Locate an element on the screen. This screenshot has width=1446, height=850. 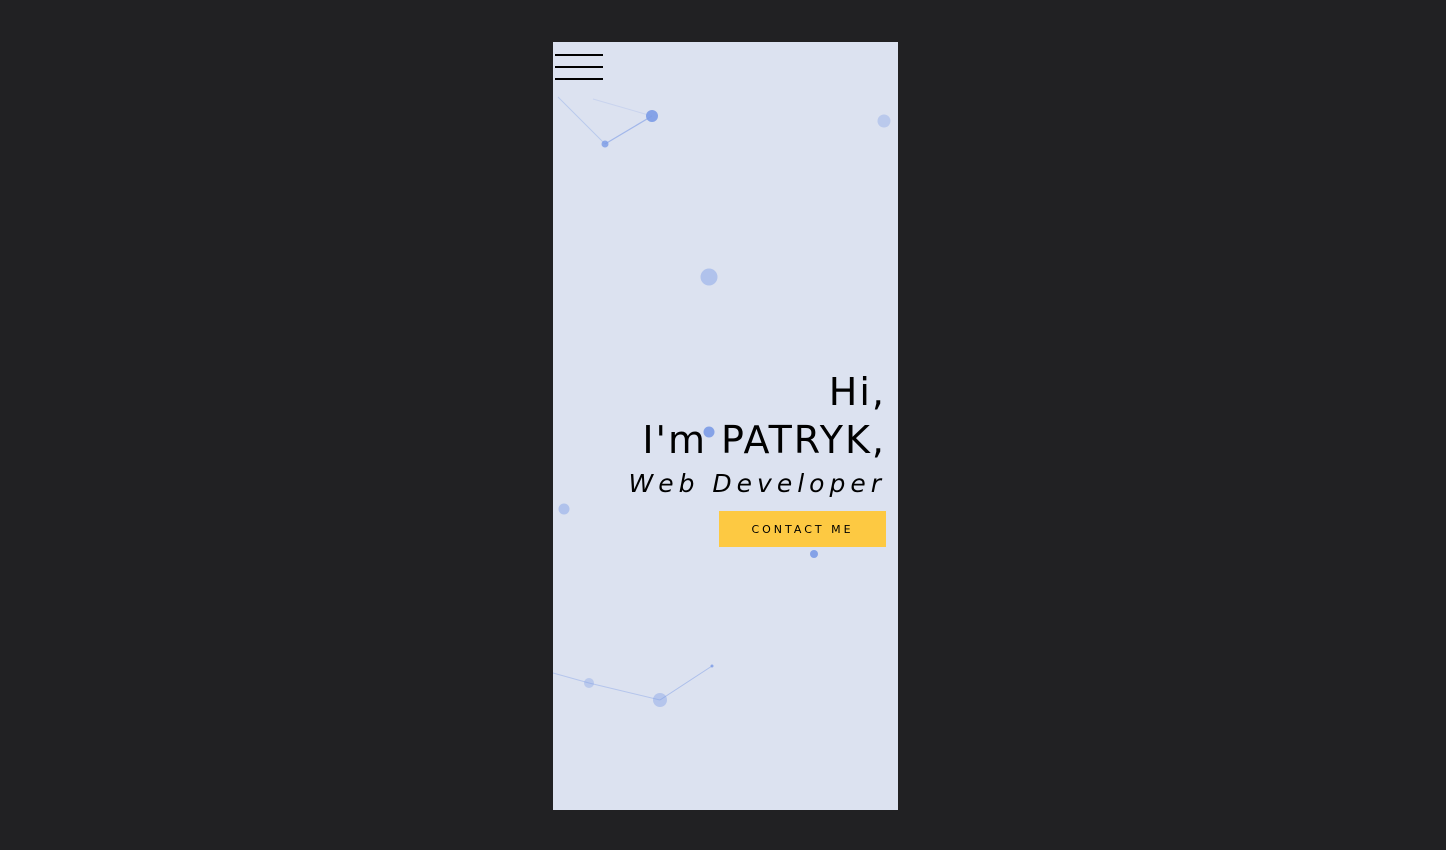
hero-greeting-line2: I'm PATRYK, is located at coordinates (764, 440).